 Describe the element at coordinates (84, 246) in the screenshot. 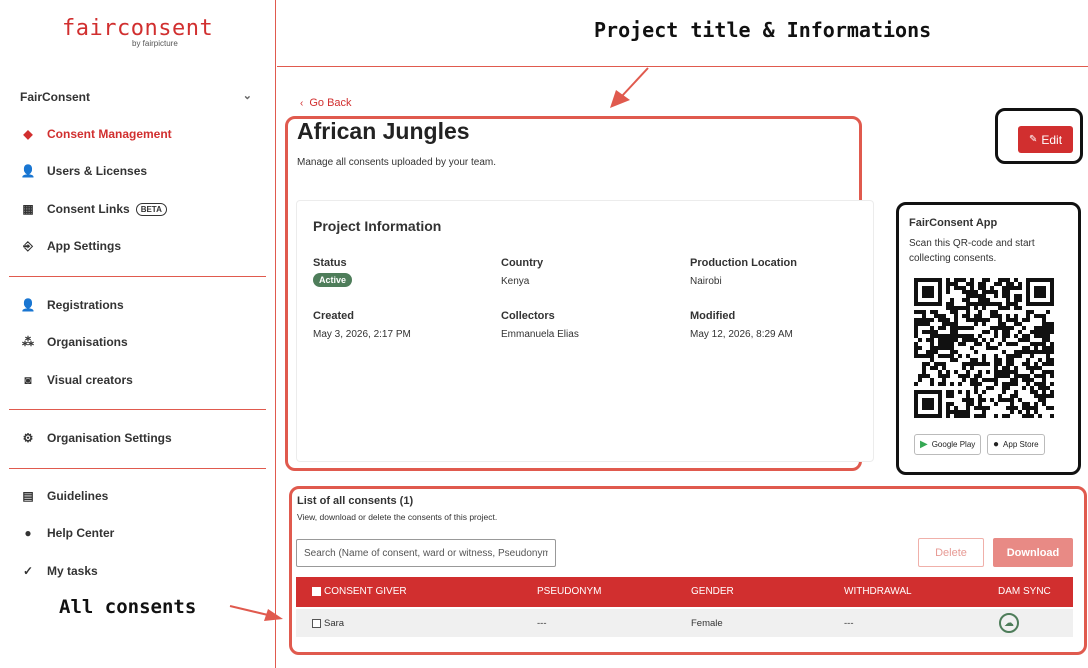

I see `sidebar-item-label: App Settings` at that location.